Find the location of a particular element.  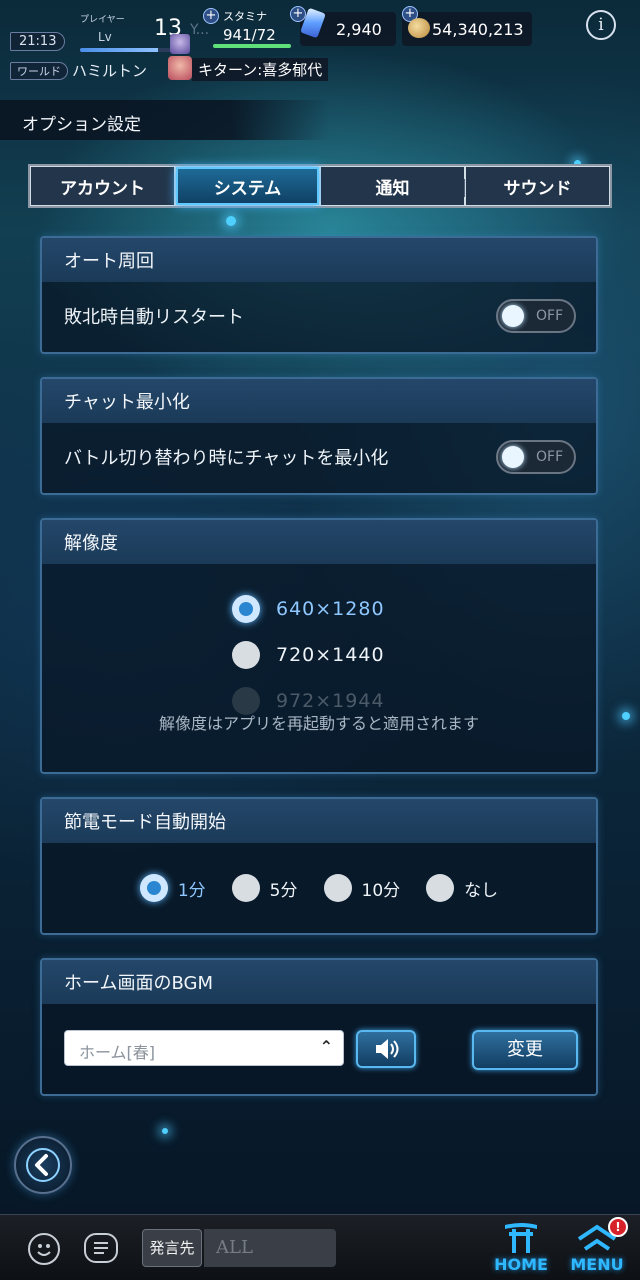

home-button: HOME is located at coordinates (521, 1249).